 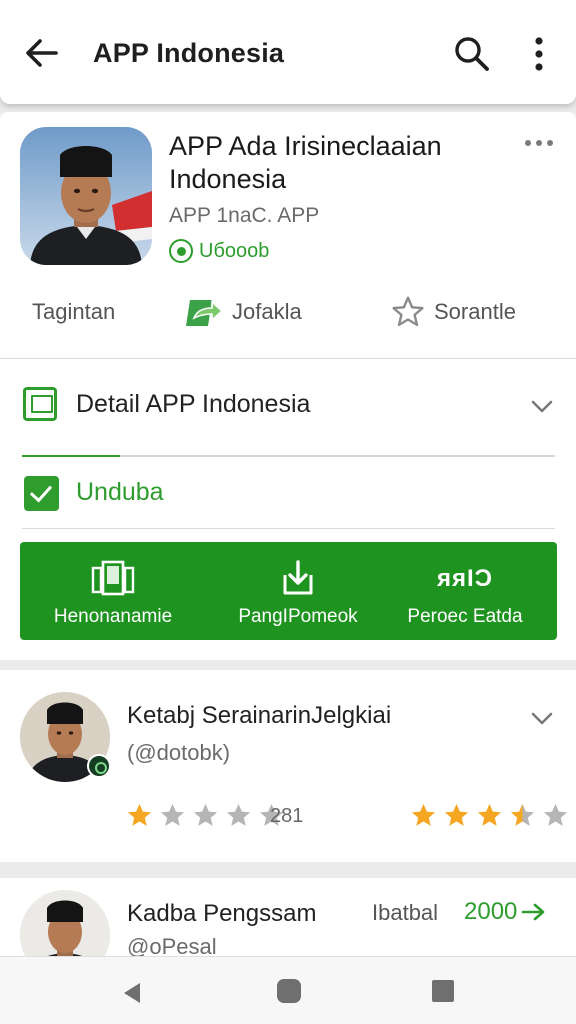 I want to click on detail-label: Detail APP Indonesia, so click(x=193, y=404).